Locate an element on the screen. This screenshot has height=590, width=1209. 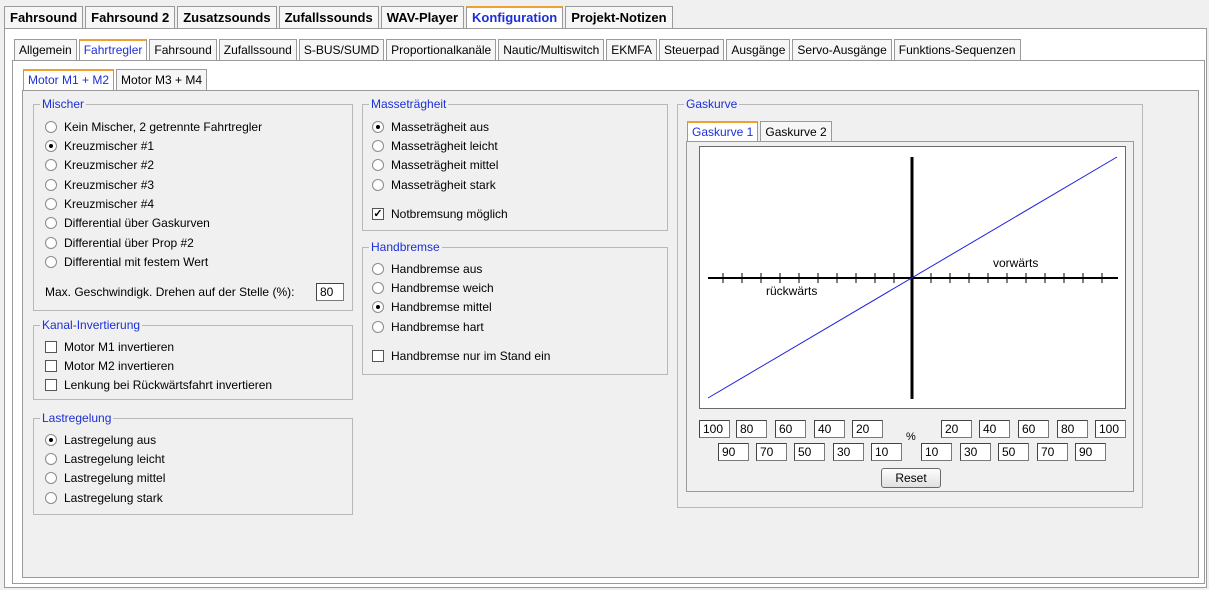
hand-option-3: Handbremse hart is located at coordinates (428, 327).